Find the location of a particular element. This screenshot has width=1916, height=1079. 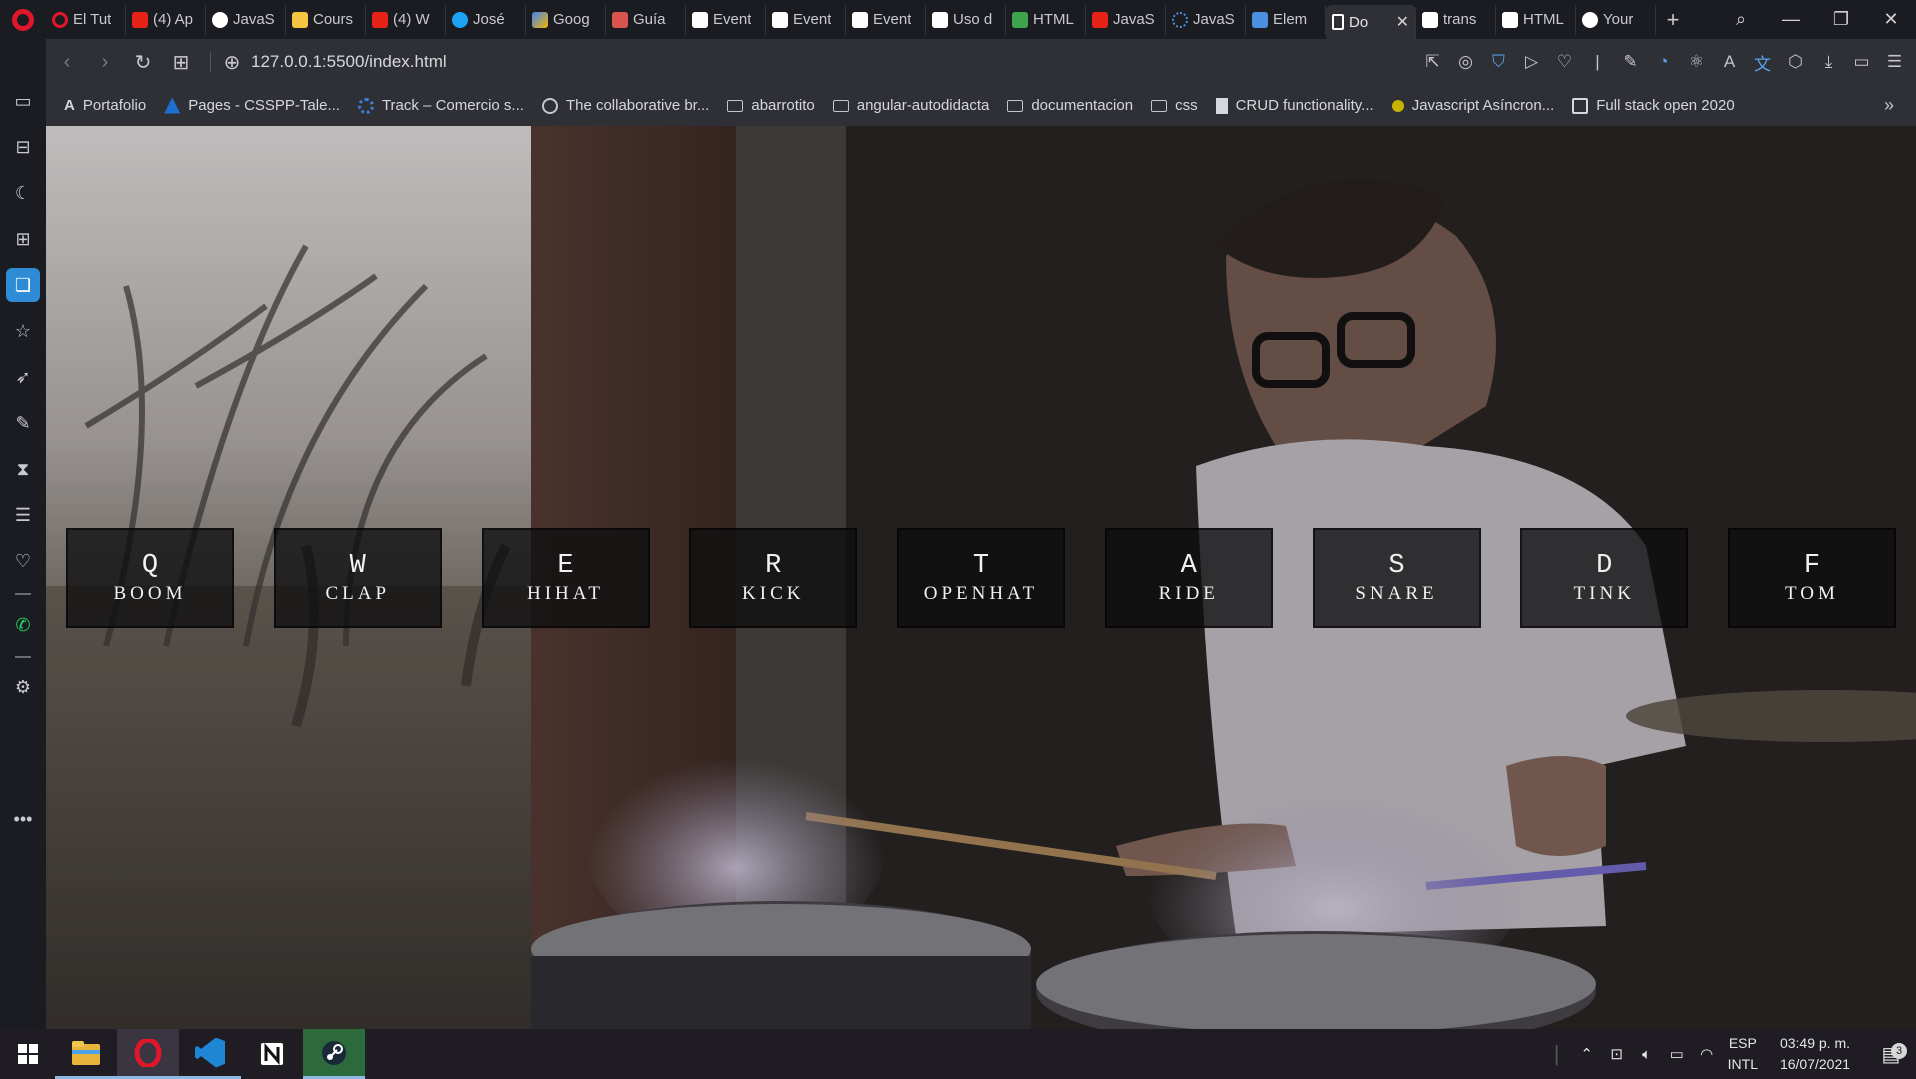

shield-icon: ⛉ is located at coordinates (1498, 62).